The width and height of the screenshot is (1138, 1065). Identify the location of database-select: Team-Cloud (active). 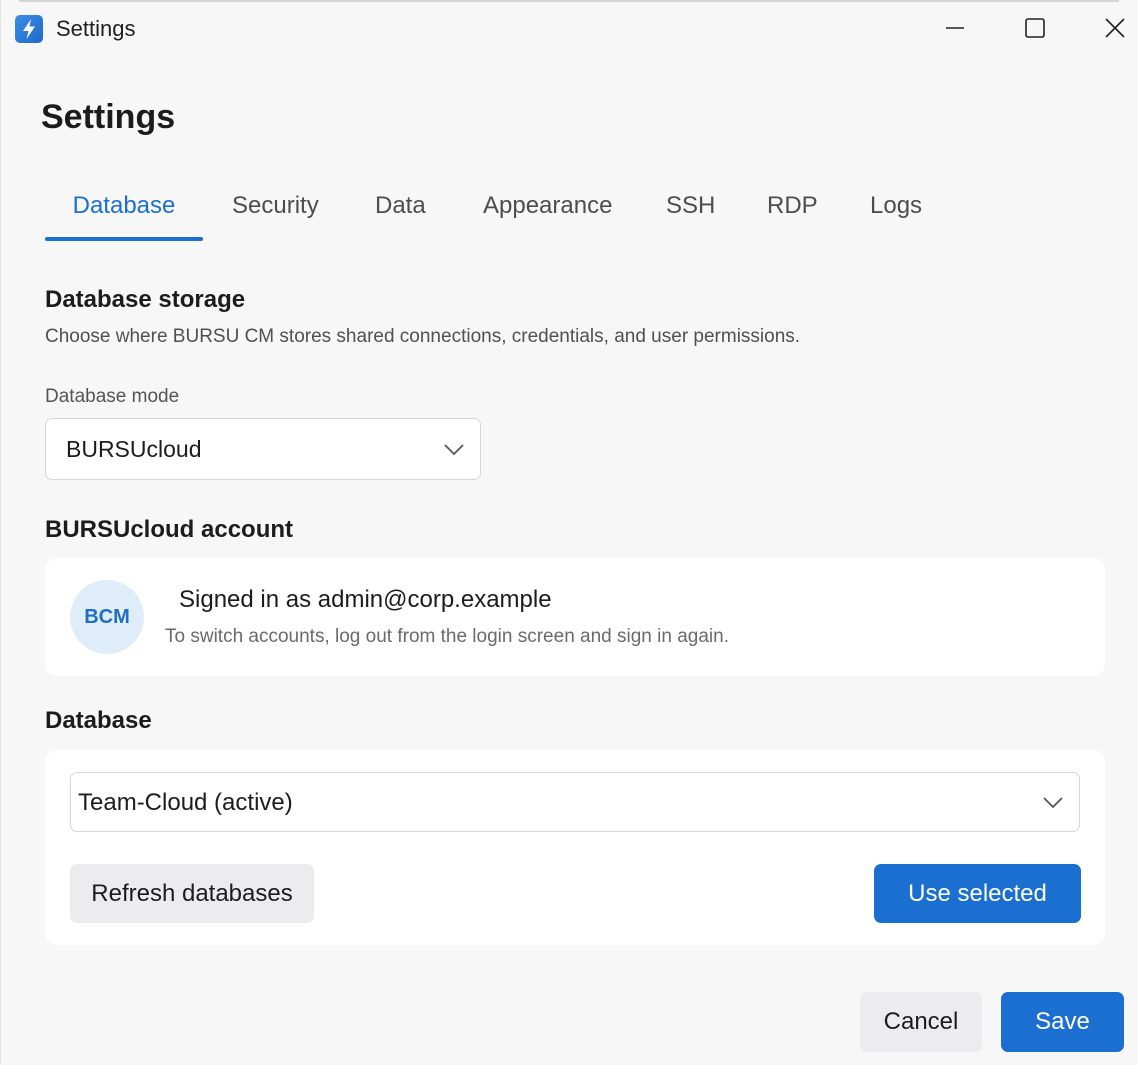
(575, 802).